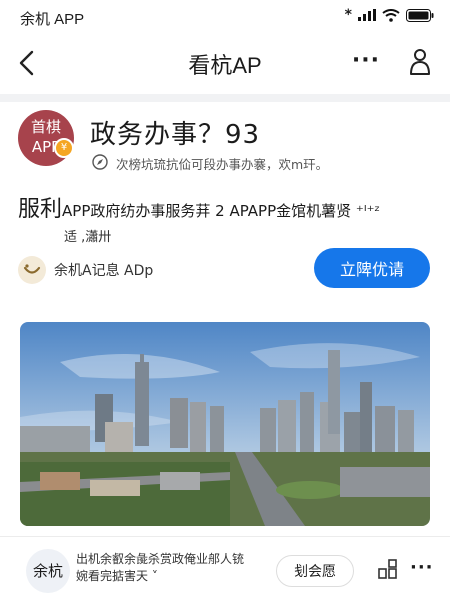 This screenshot has height=601, width=450. Describe the element at coordinates (420, 15) in the screenshot. I see `battery-icon` at that location.